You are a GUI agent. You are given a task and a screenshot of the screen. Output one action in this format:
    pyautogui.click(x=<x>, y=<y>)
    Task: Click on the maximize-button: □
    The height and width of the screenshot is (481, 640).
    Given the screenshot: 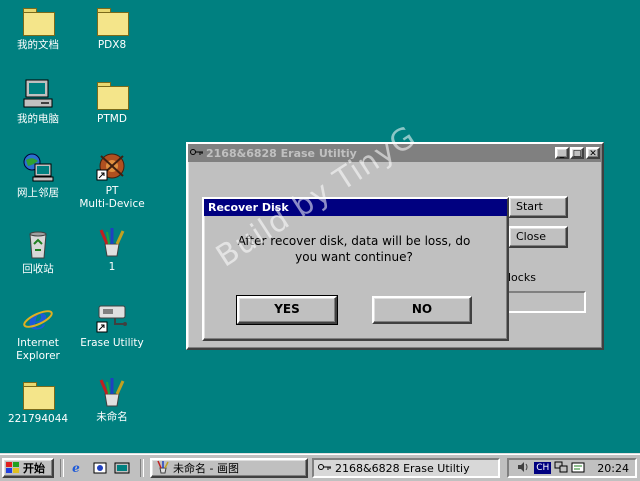 What is the action you would take?
    pyautogui.click(x=577, y=153)
    